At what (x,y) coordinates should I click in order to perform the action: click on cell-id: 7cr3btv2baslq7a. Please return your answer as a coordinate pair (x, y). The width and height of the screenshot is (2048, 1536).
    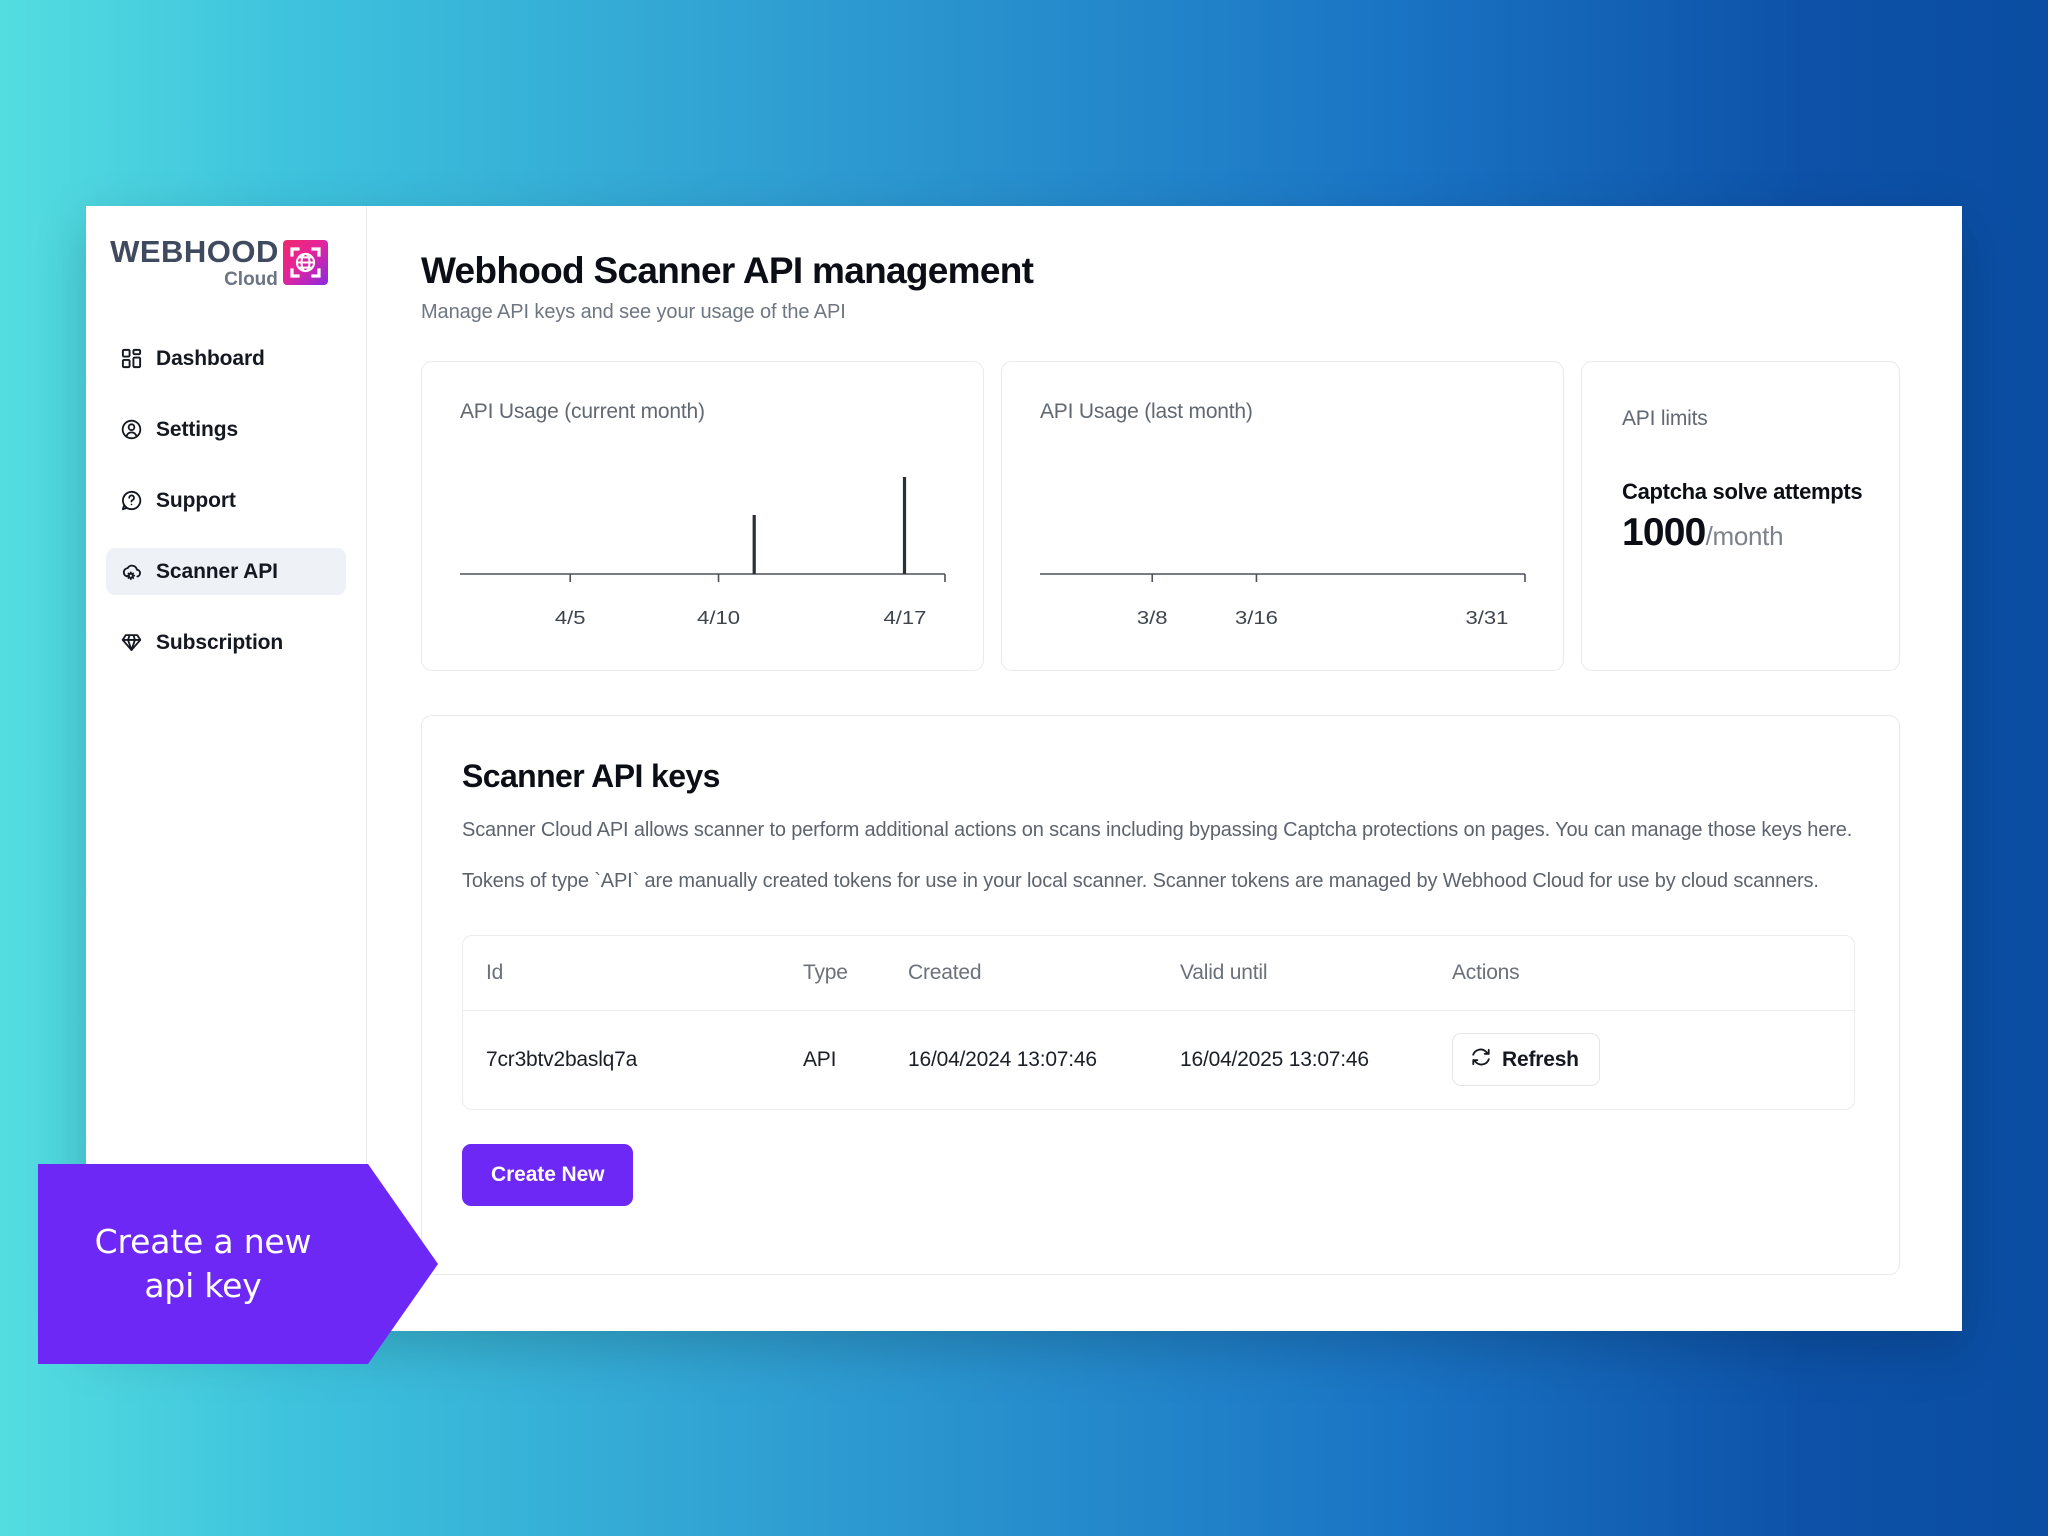
    Looking at the image, I should click on (562, 1059).